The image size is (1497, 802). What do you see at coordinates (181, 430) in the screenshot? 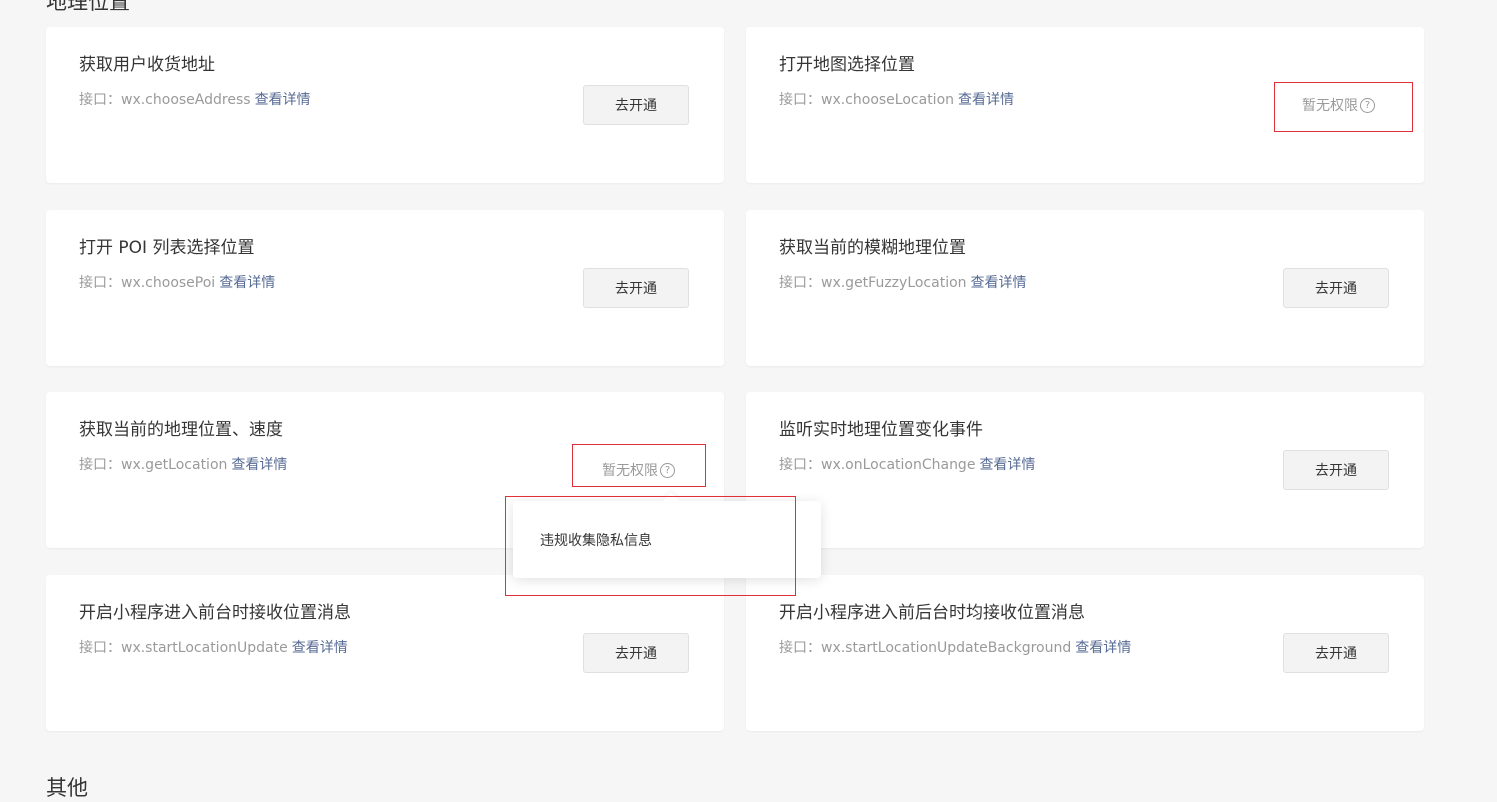
I see `card-title: 获取当前的地理位置、速度` at bounding box center [181, 430].